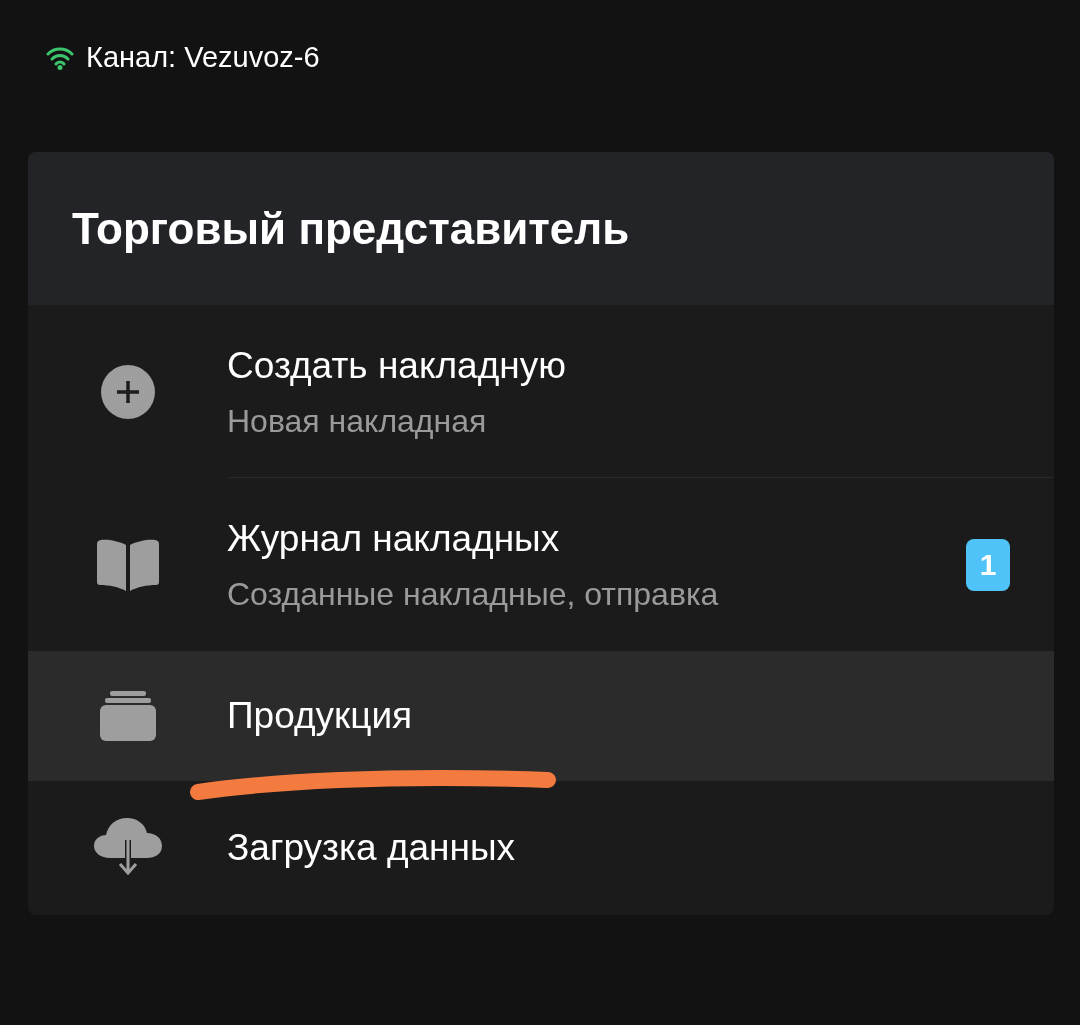 This screenshot has height=1025, width=1080. Describe the element at coordinates (394, 538) in the screenshot. I see `item-title: Журнал накладных` at that location.